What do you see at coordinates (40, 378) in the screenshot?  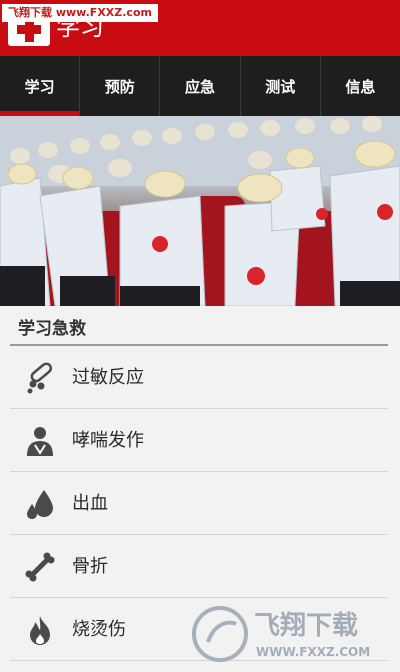 I see `pills-icon` at bounding box center [40, 378].